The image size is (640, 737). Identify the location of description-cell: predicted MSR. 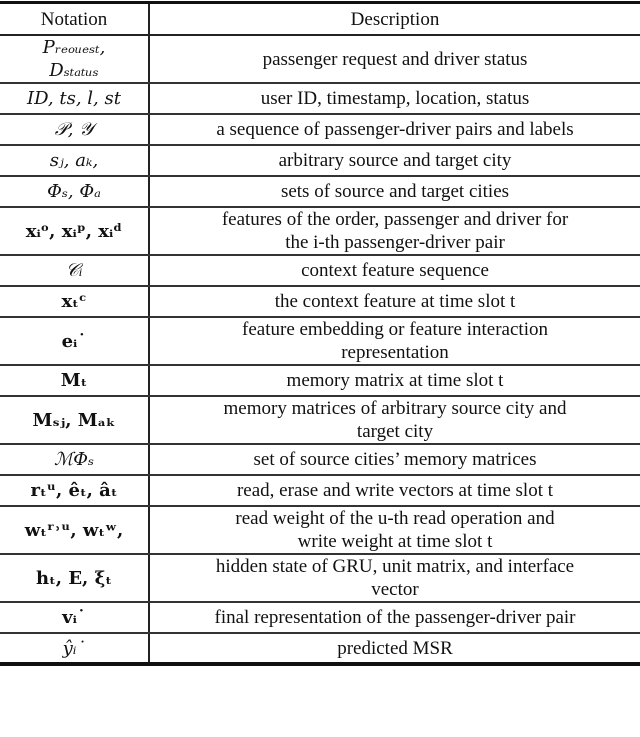
(394, 649).